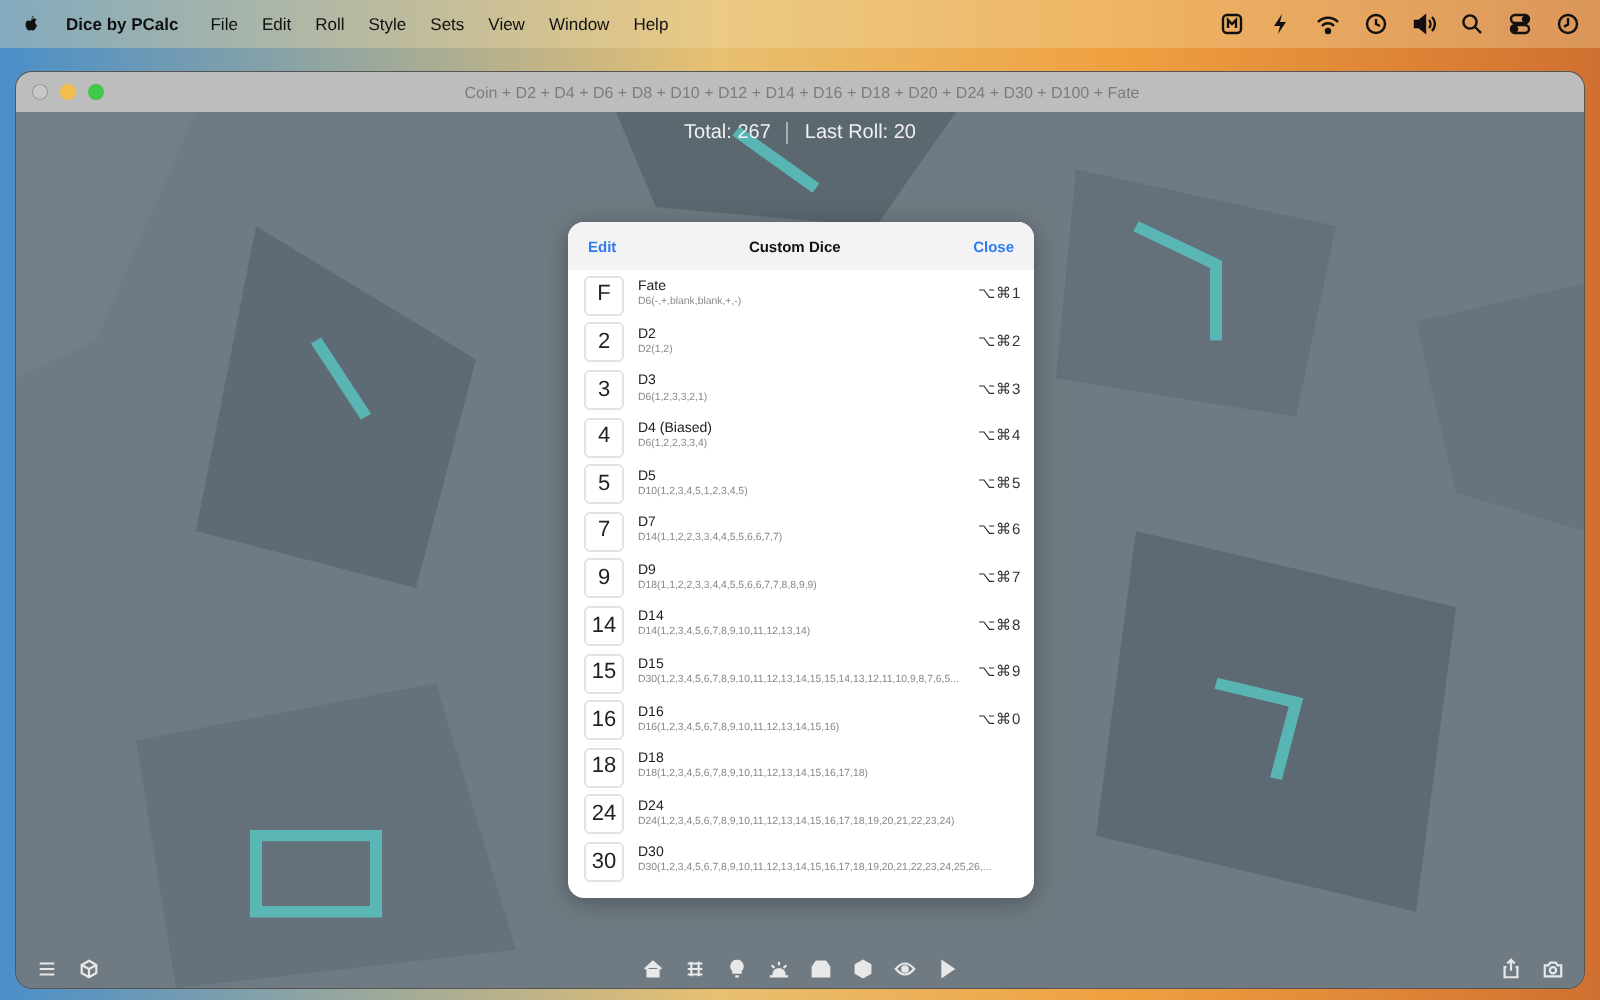 This screenshot has width=1600, height=1000. Describe the element at coordinates (651, 24) in the screenshot. I see `menu-item: Help` at that location.